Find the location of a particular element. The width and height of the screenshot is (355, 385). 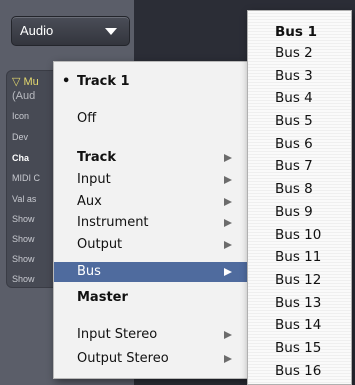

inspector-row-midi: MIDI C is located at coordinates (26, 178).